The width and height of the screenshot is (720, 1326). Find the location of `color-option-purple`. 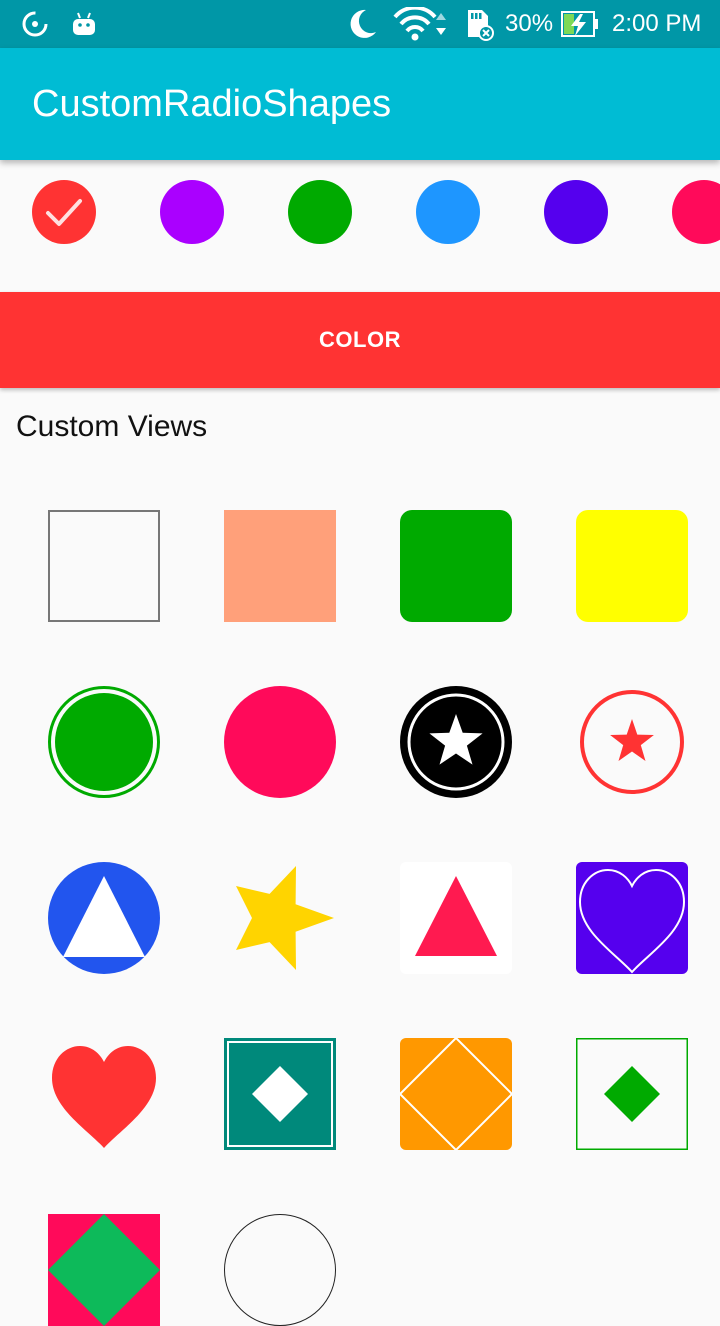

color-option-purple is located at coordinates (192, 212).